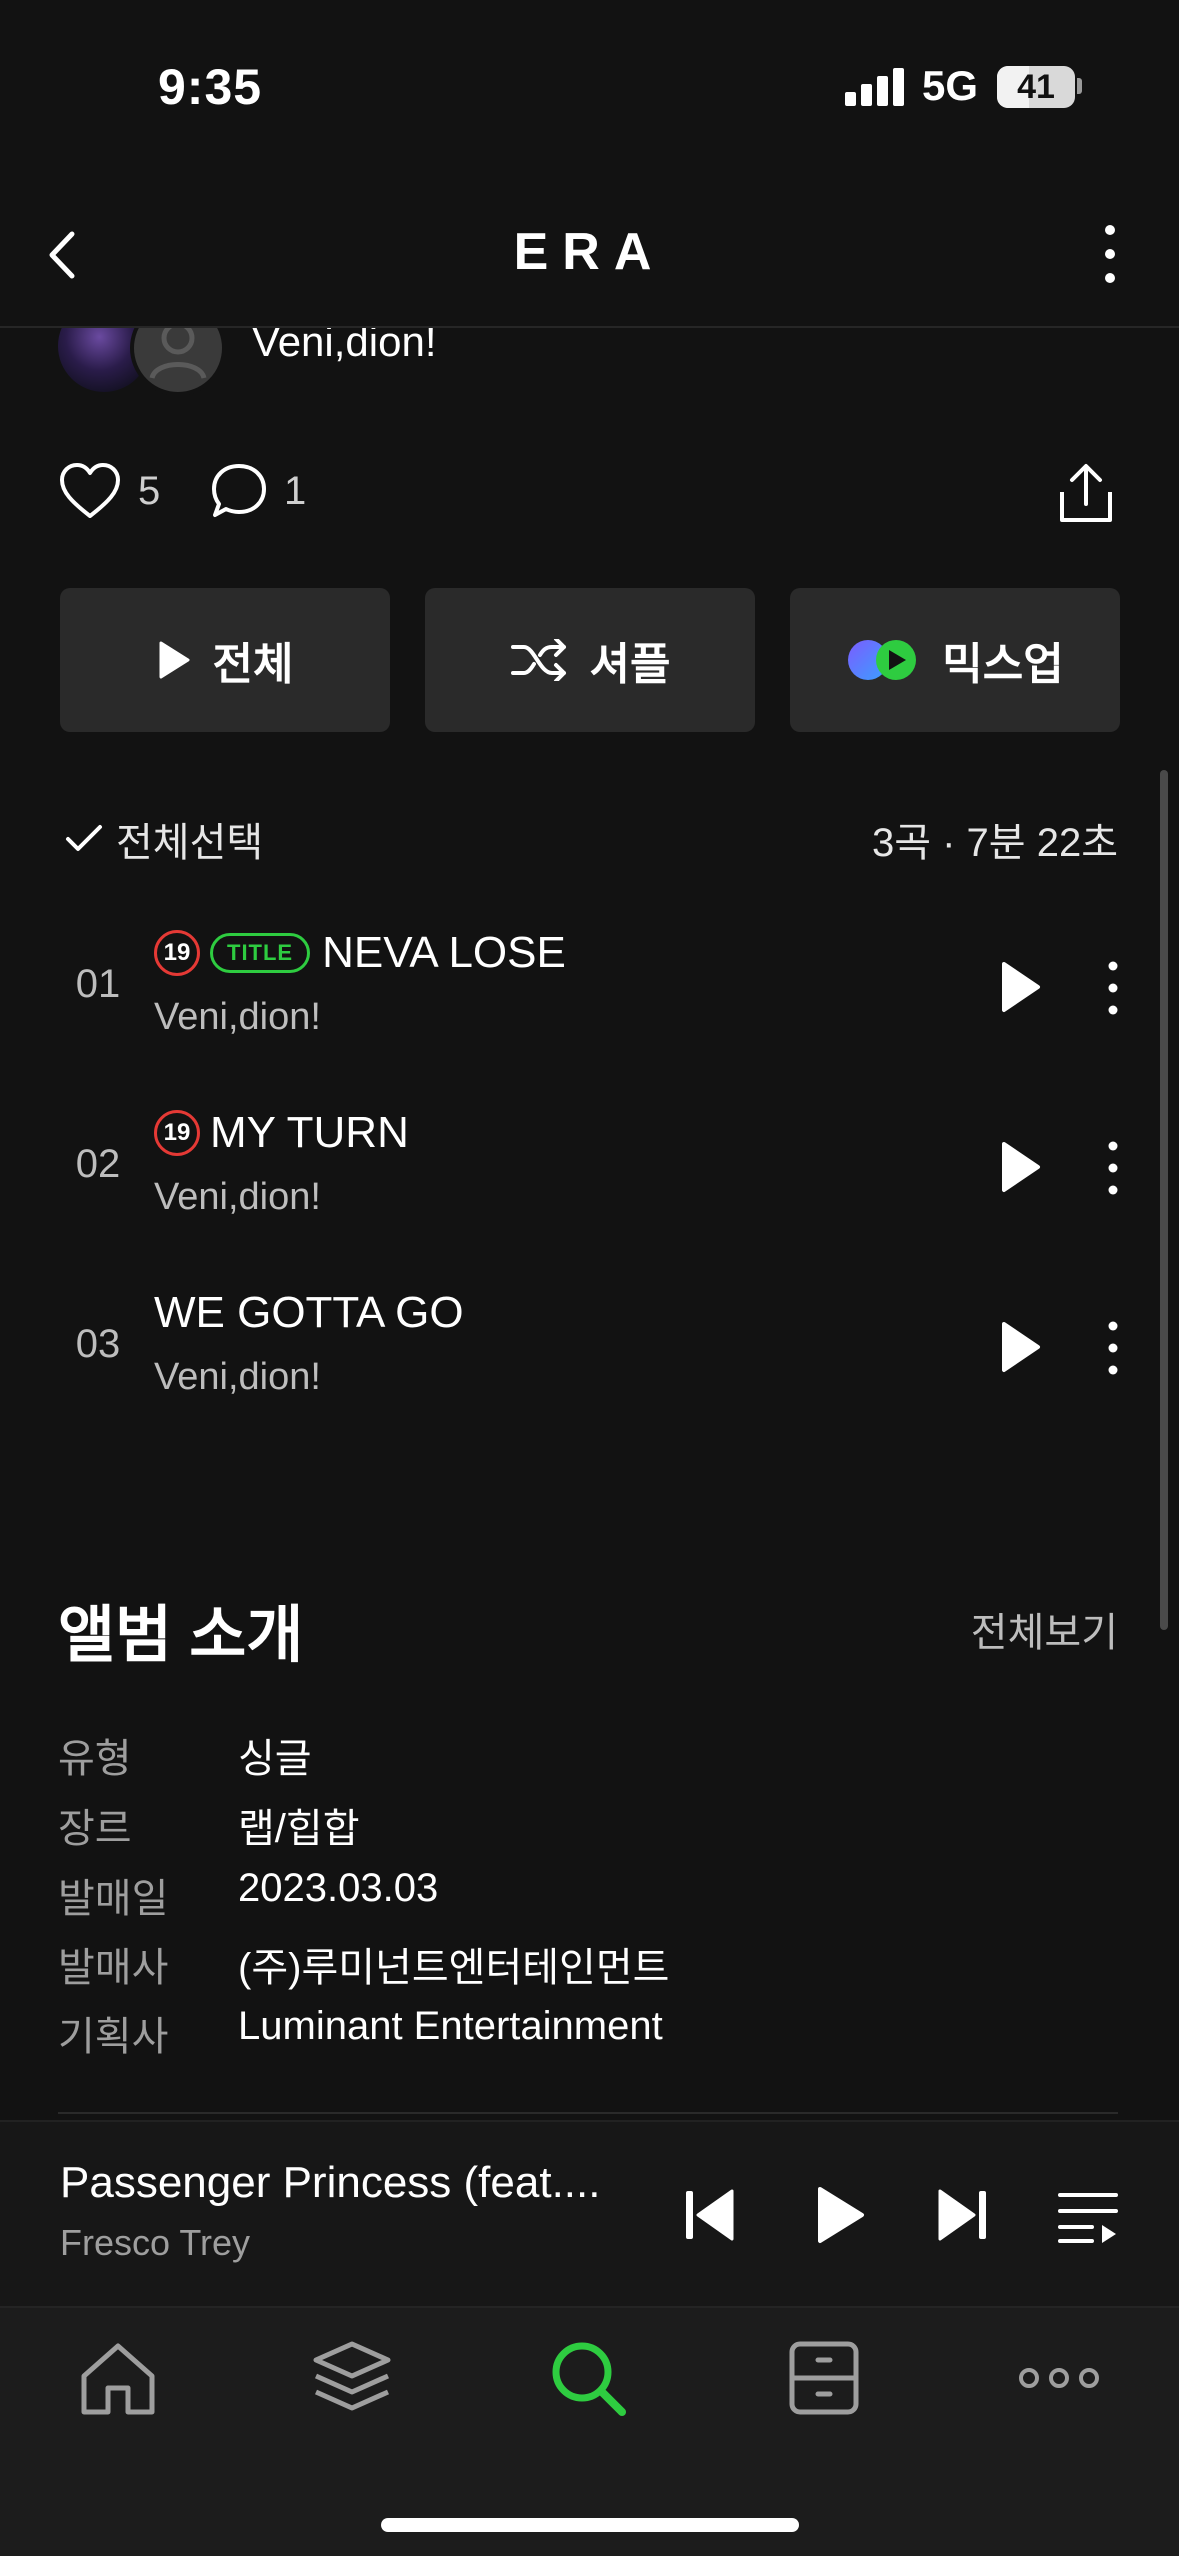 This screenshot has height=2556, width=1179. Describe the element at coordinates (1164, 1200) in the screenshot. I see `scrollbar` at that location.